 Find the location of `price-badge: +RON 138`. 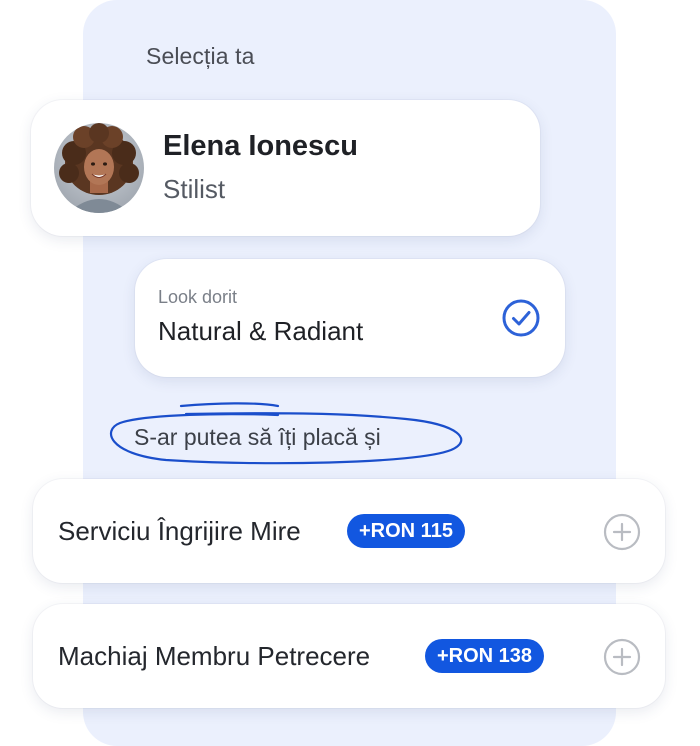

price-badge: +RON 138 is located at coordinates (485, 656).